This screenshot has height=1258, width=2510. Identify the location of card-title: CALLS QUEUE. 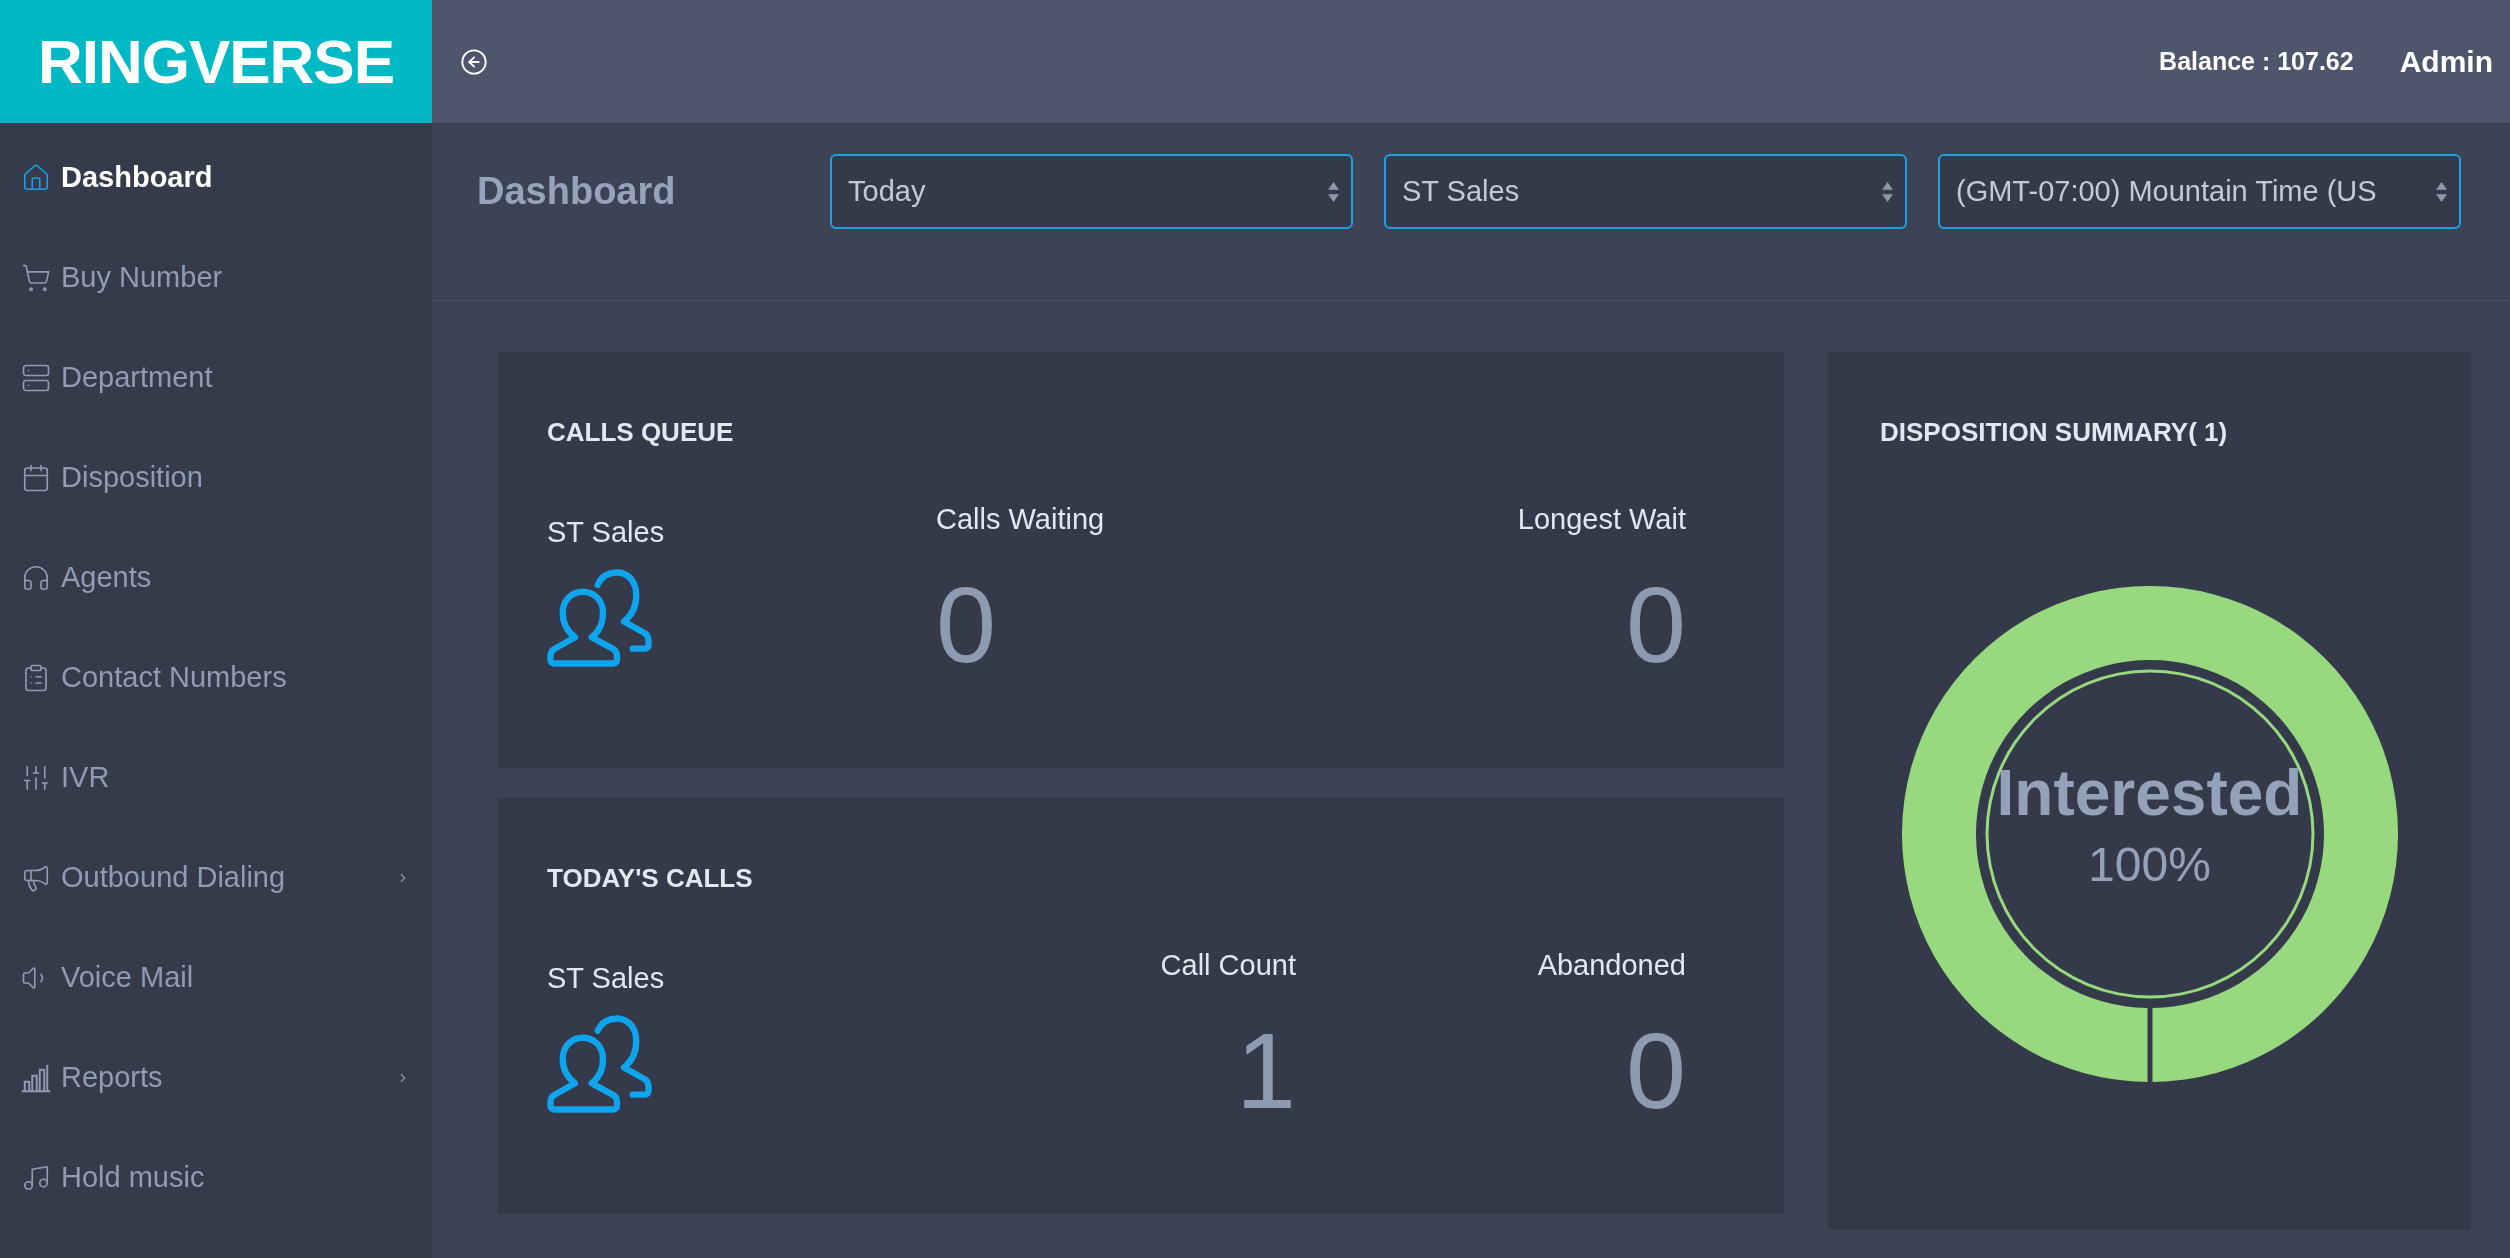
(640, 432).